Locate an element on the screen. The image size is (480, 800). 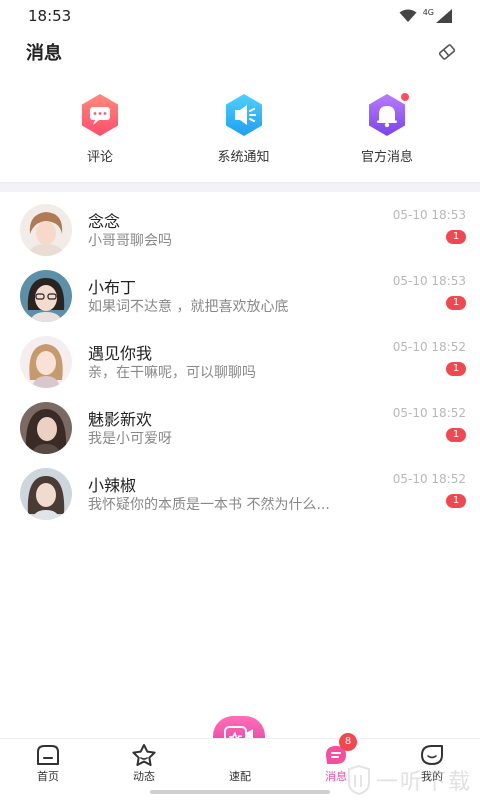
nav-label: 动态 is located at coordinates (144, 776).